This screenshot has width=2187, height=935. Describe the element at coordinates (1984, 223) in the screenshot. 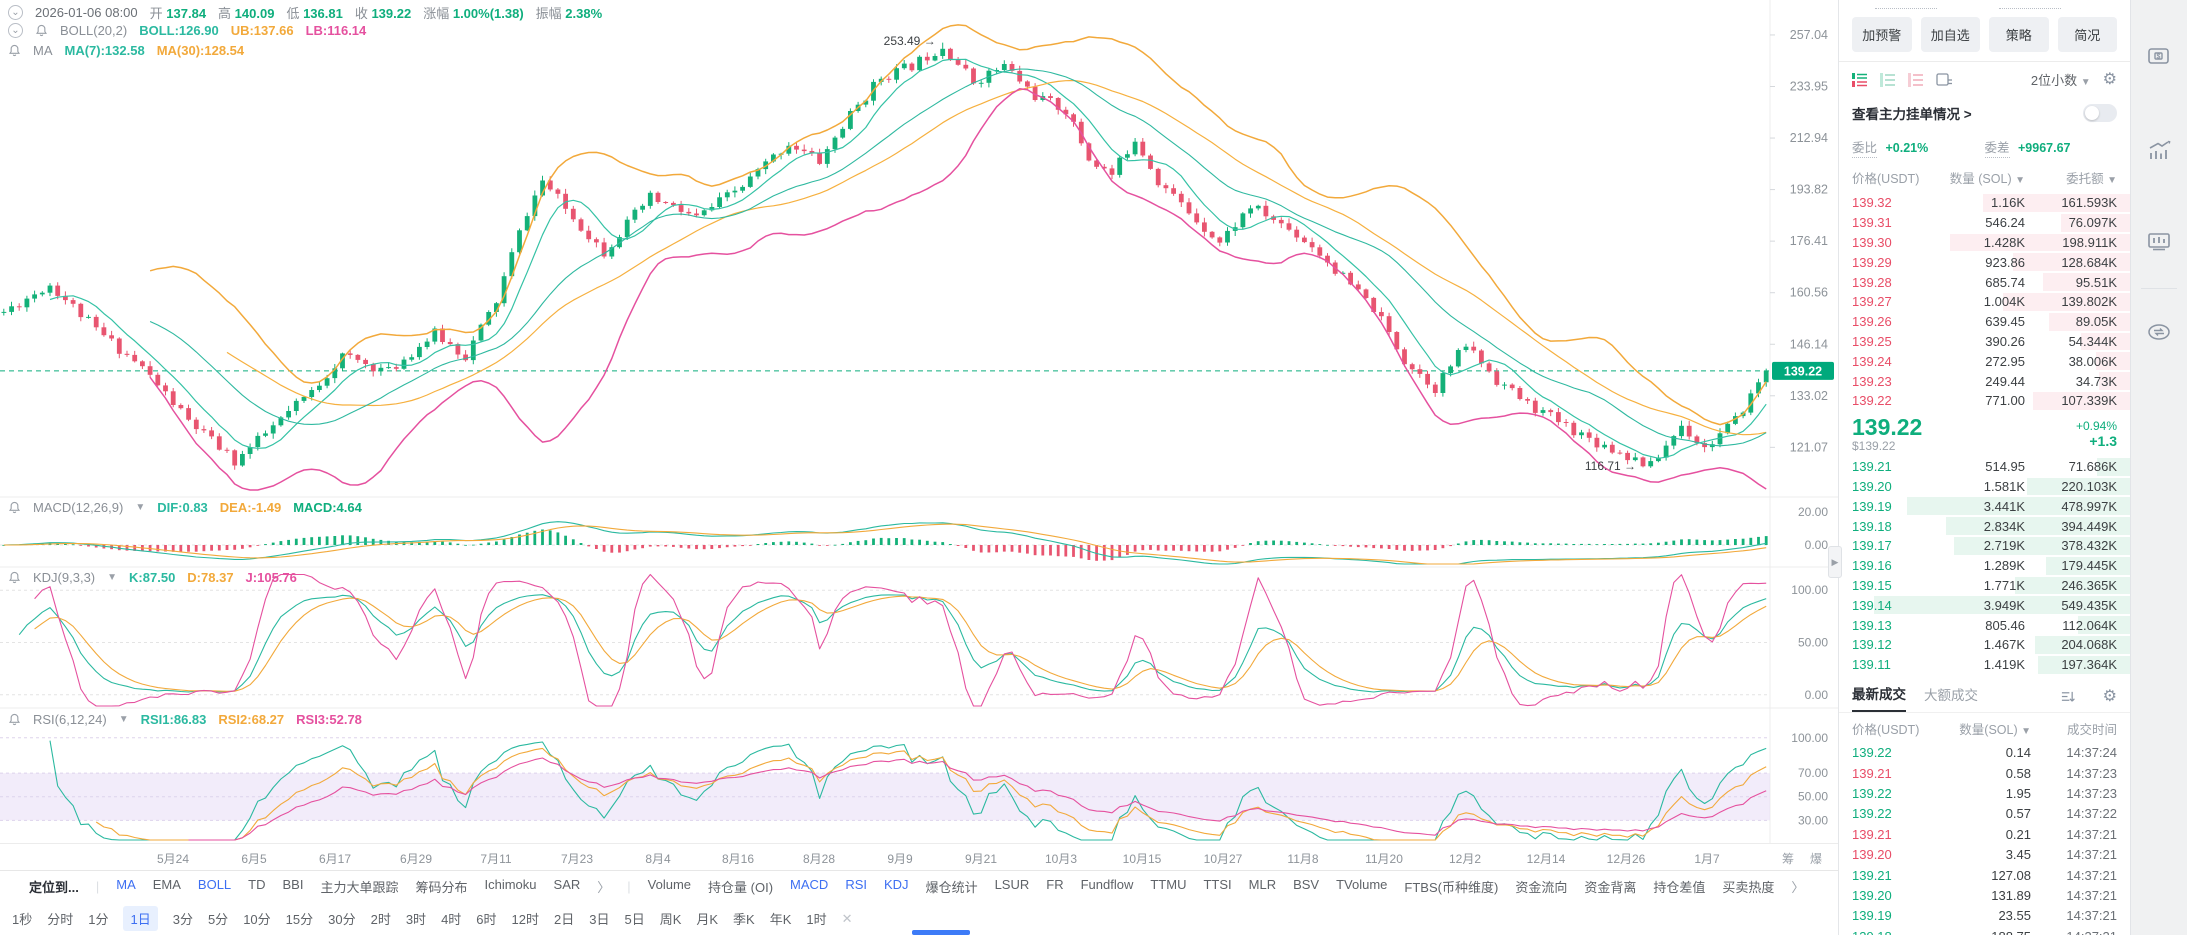

I see `ask-row: 139.31 546.24 76.097K` at that location.